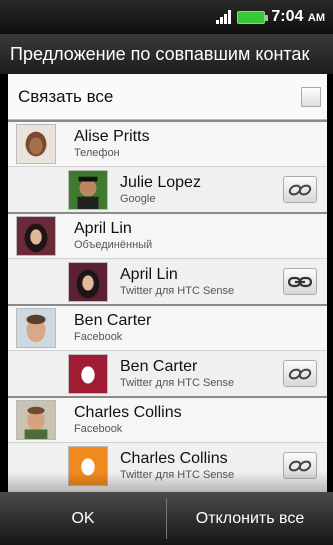 The image size is (333, 545). What do you see at coordinates (166, 54) in the screenshot?
I see `dialog-title: Предложение по совпавшим контак` at bounding box center [166, 54].